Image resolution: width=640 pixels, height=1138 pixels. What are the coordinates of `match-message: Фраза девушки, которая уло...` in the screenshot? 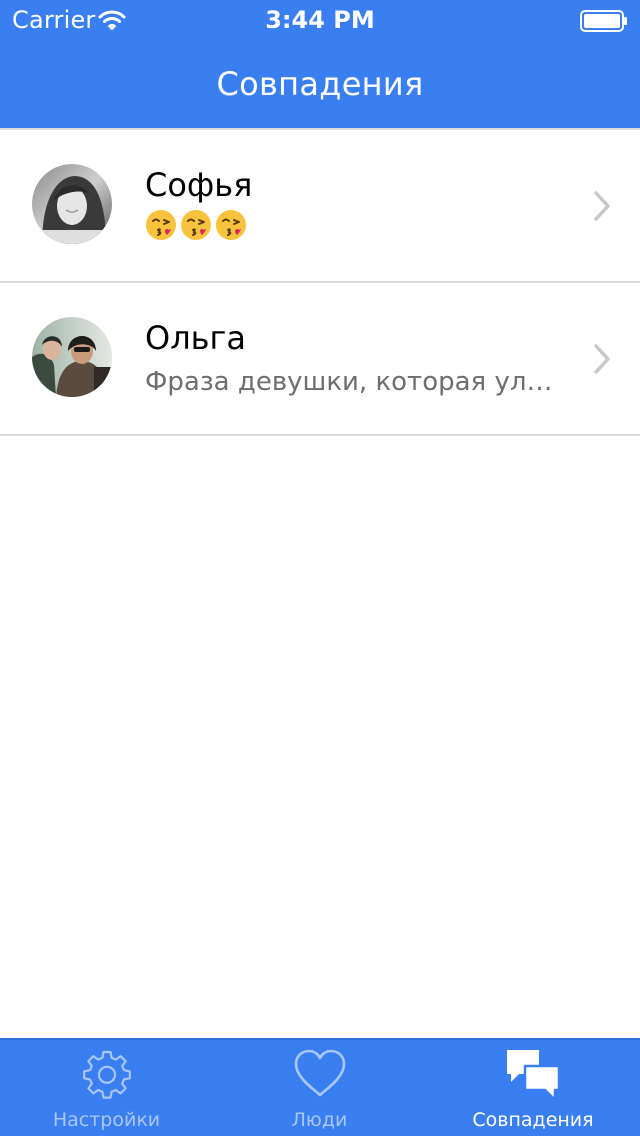 It's located at (355, 382).